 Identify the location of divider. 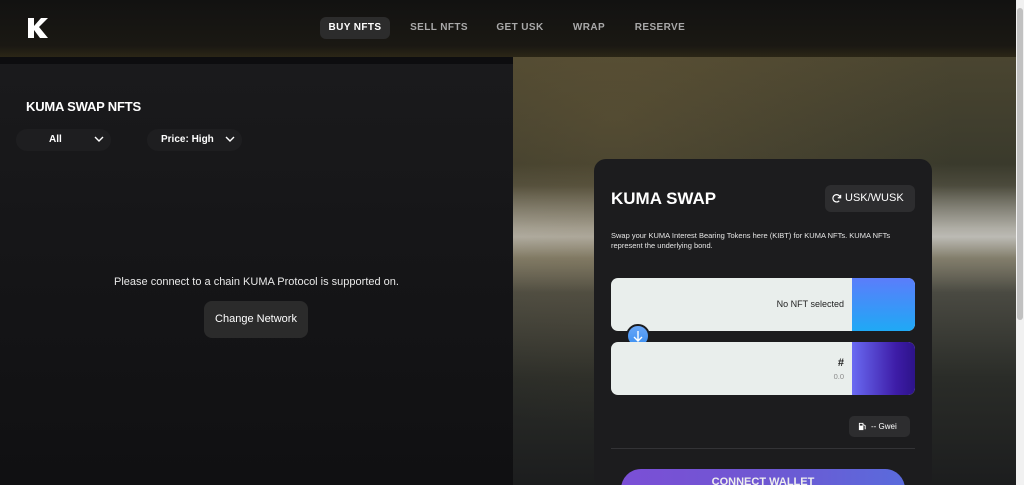
(763, 448).